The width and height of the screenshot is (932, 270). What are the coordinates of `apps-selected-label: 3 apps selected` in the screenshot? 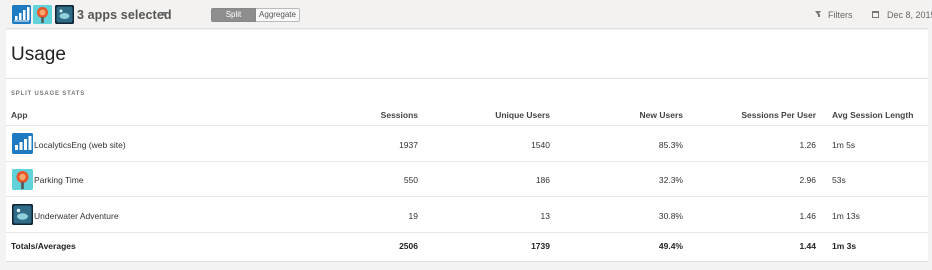 It's located at (124, 15).